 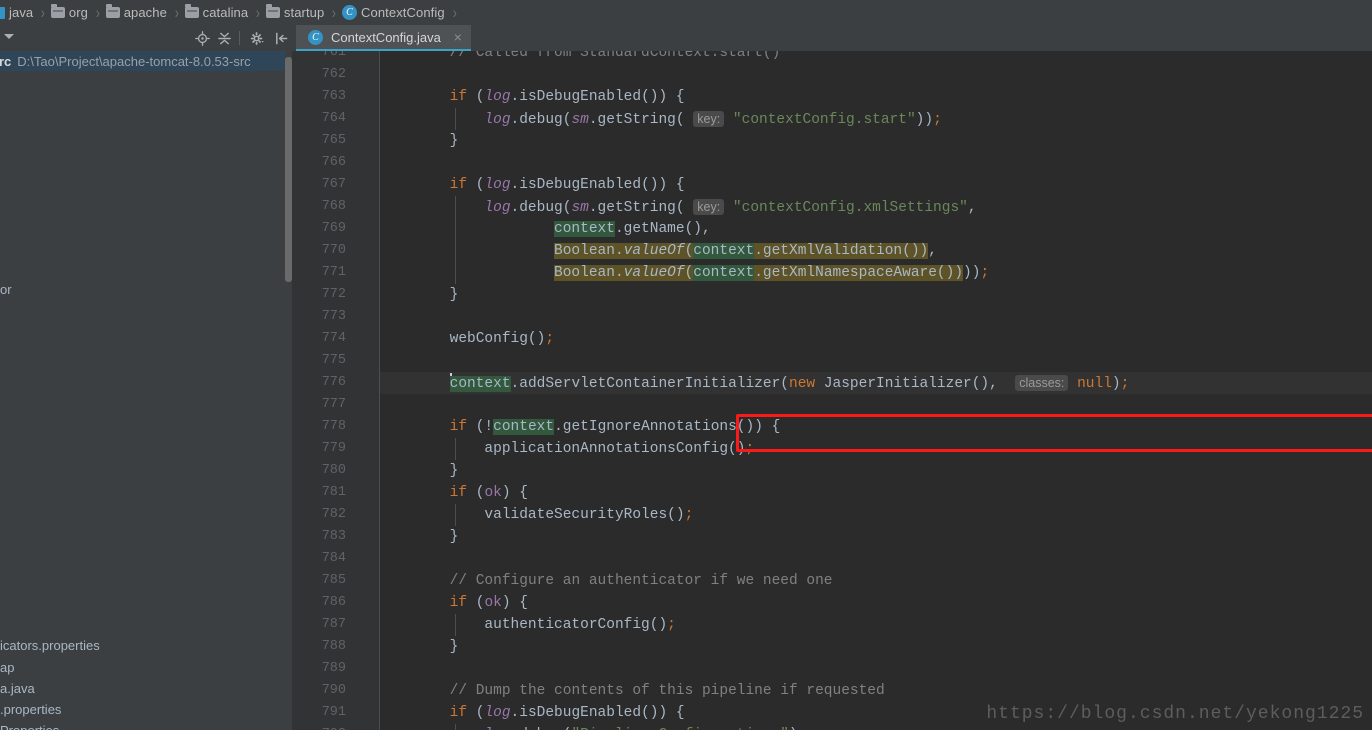 What do you see at coordinates (257, 38) in the screenshot?
I see `settings-gear-icon` at bounding box center [257, 38].